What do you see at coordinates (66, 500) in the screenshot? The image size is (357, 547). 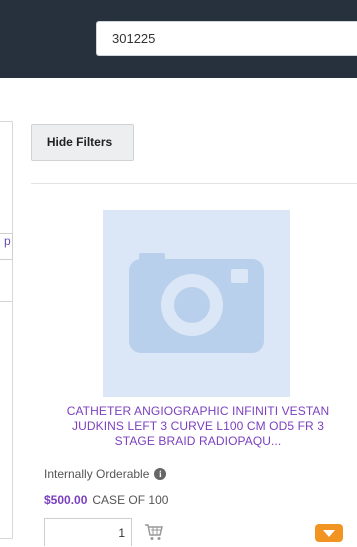 I see `product-price: $500.00` at bounding box center [66, 500].